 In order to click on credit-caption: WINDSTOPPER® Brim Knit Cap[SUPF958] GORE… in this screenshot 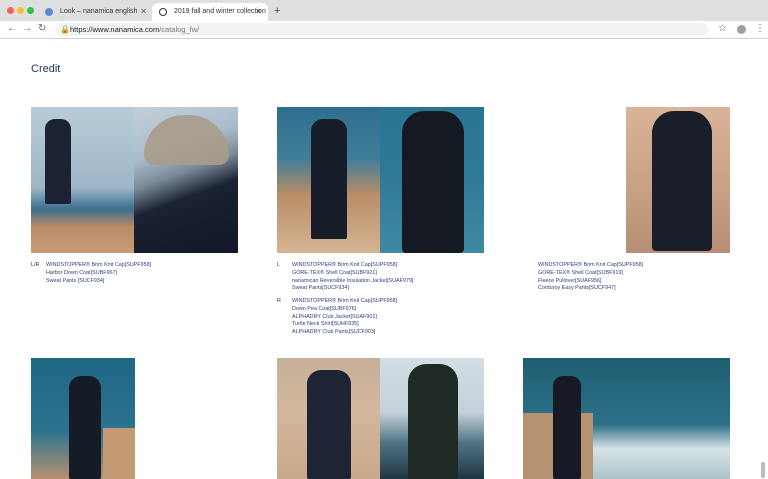, I will do `click(590, 277)`.